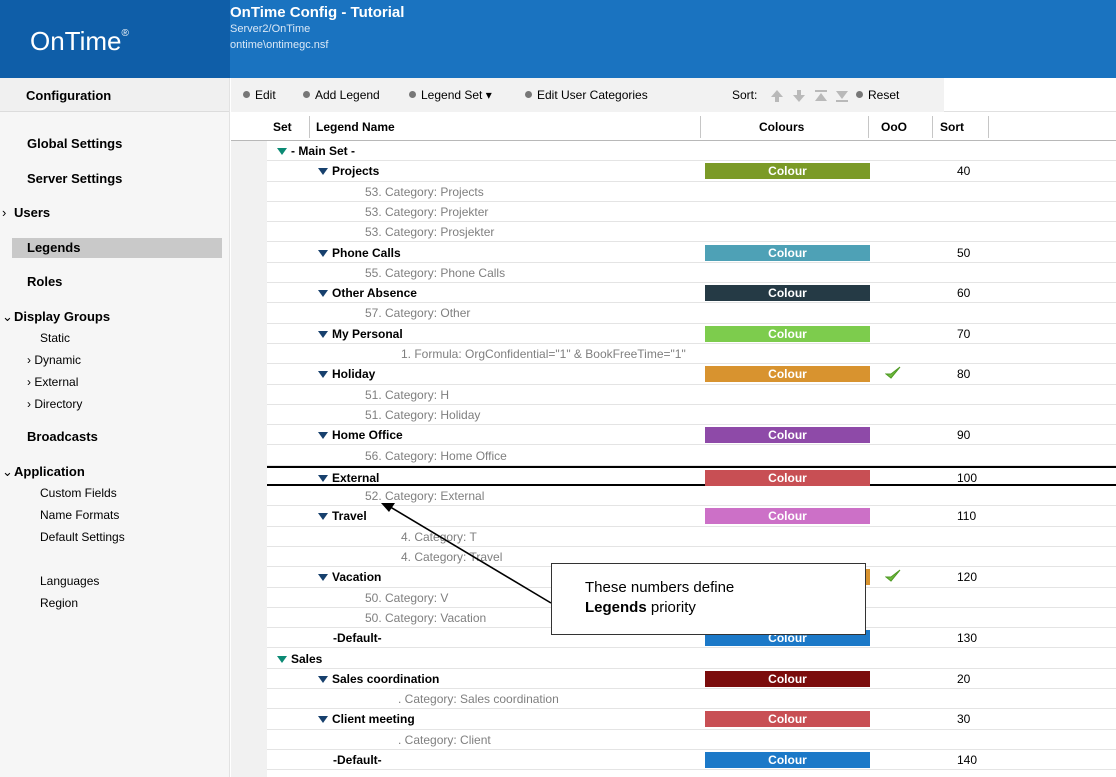 The height and width of the screenshot is (777, 1116). Describe the element at coordinates (450, 95) in the screenshot. I see `legend-set-dropdown: Legend Set ▾` at that location.